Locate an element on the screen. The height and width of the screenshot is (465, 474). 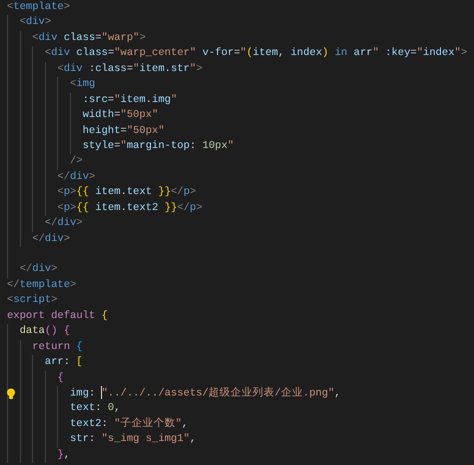
code-line: <p>{{ item.text2 }}</p> is located at coordinates (129, 208).